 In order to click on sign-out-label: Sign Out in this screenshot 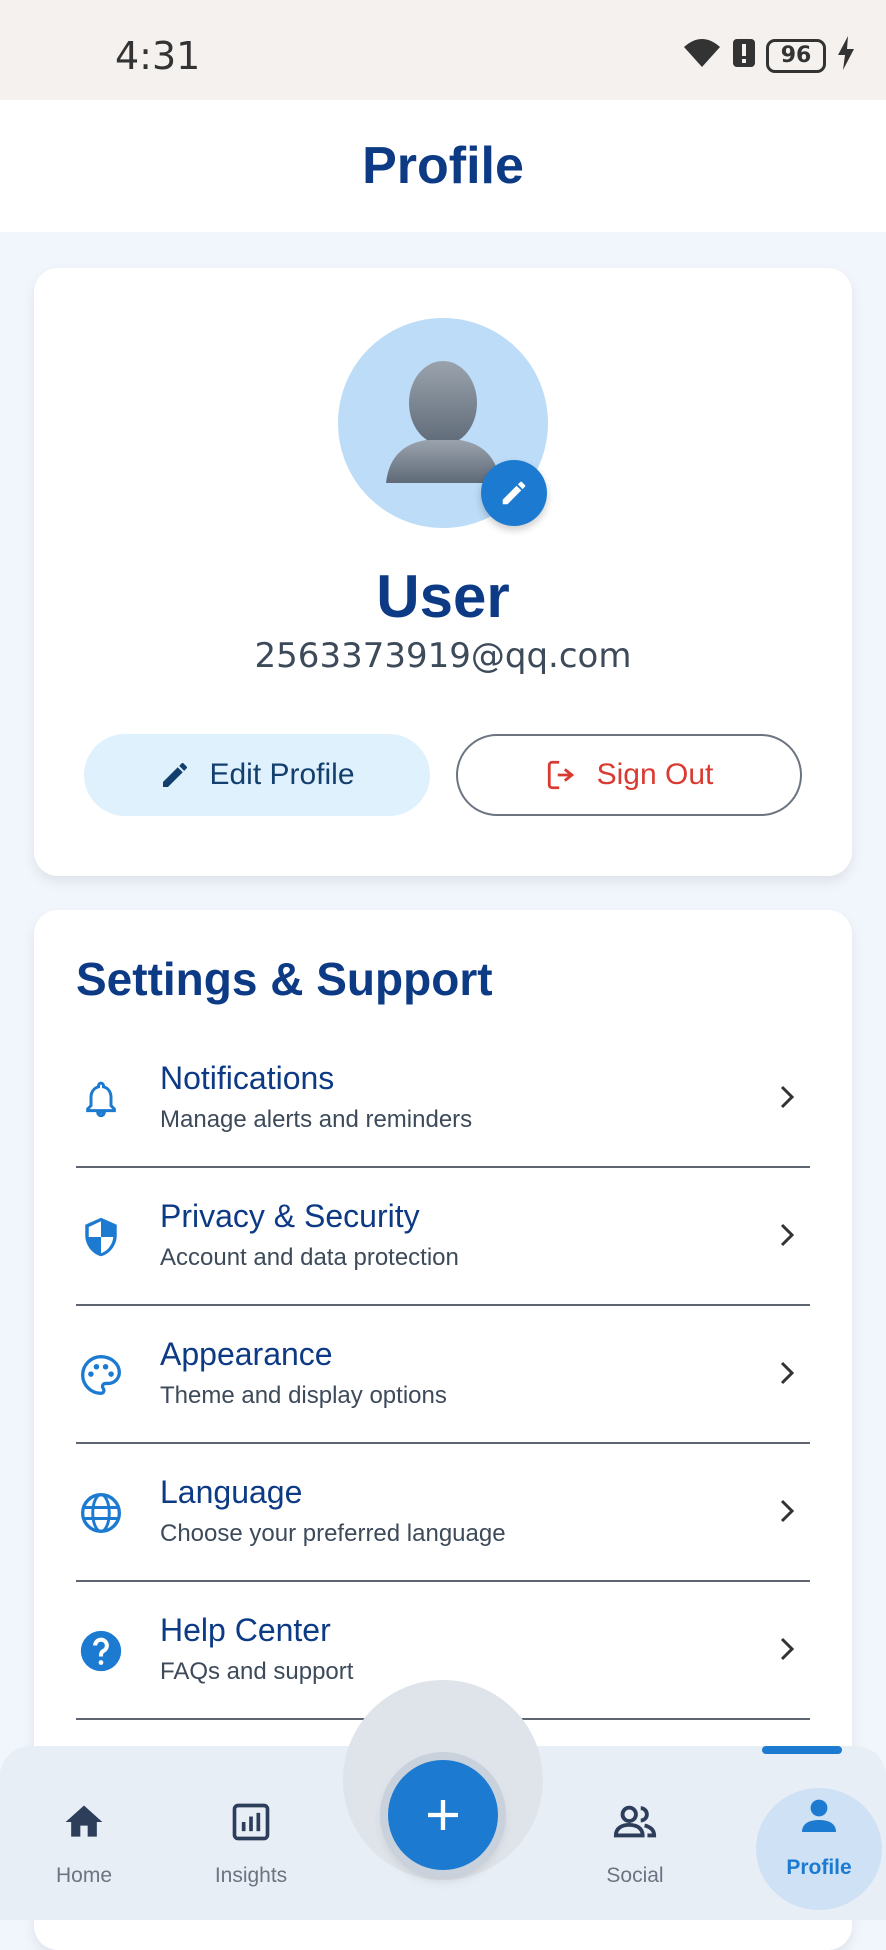, I will do `click(655, 774)`.